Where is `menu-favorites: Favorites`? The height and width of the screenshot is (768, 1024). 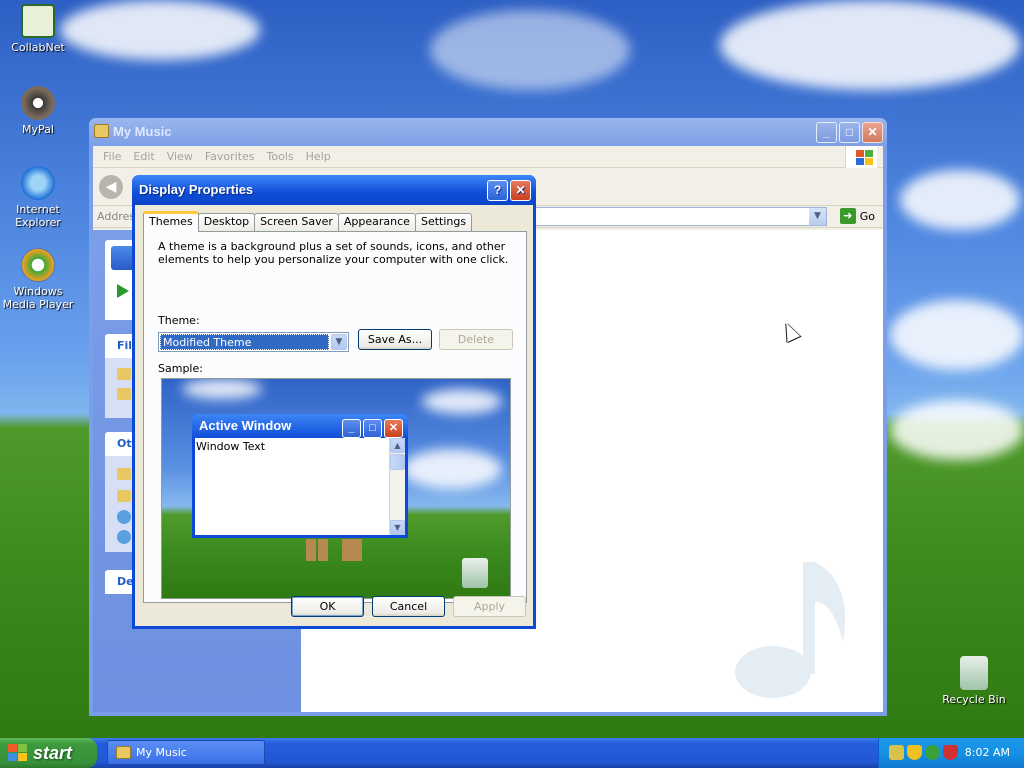
menu-favorites: Favorites is located at coordinates (230, 156).